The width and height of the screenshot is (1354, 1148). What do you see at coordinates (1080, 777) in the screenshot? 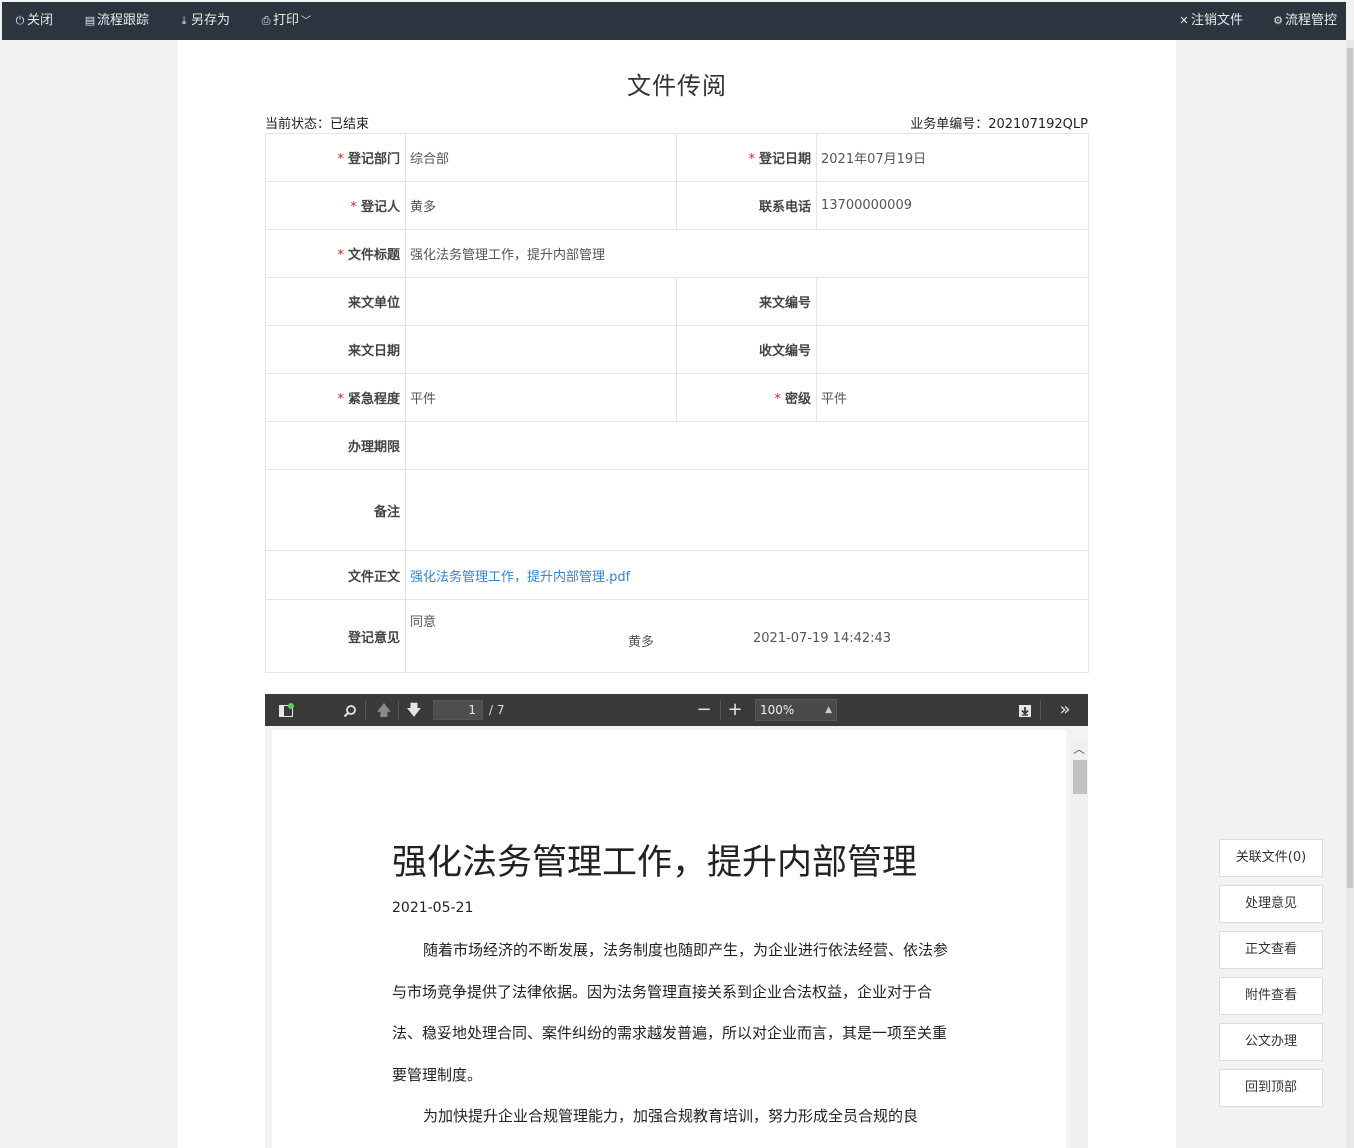
I see `pdf-scrollbar-thumb` at bounding box center [1080, 777].